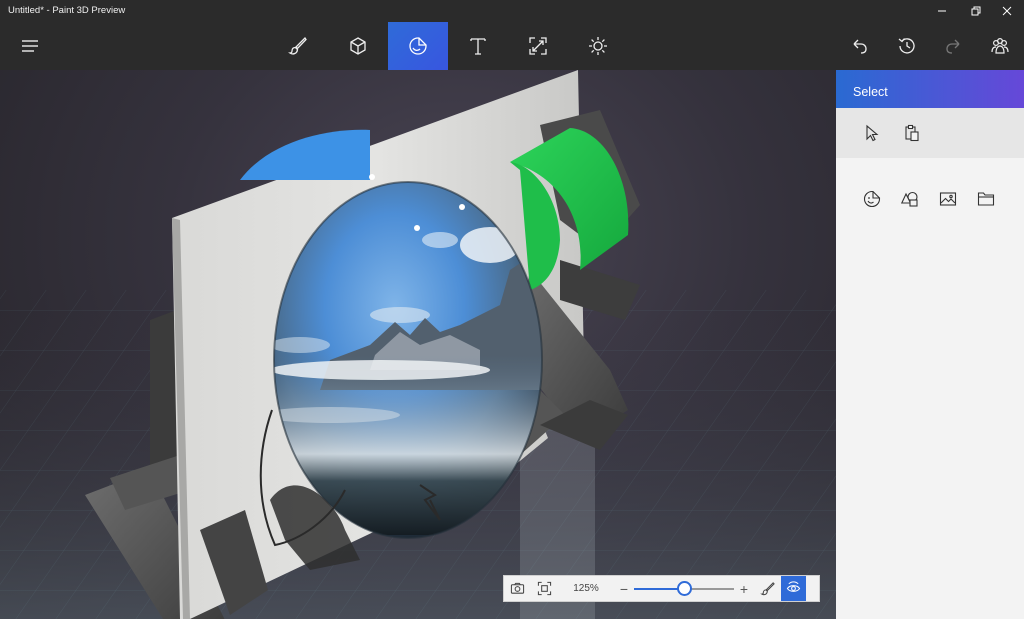  I want to click on 3d-view-button, so click(793, 588).